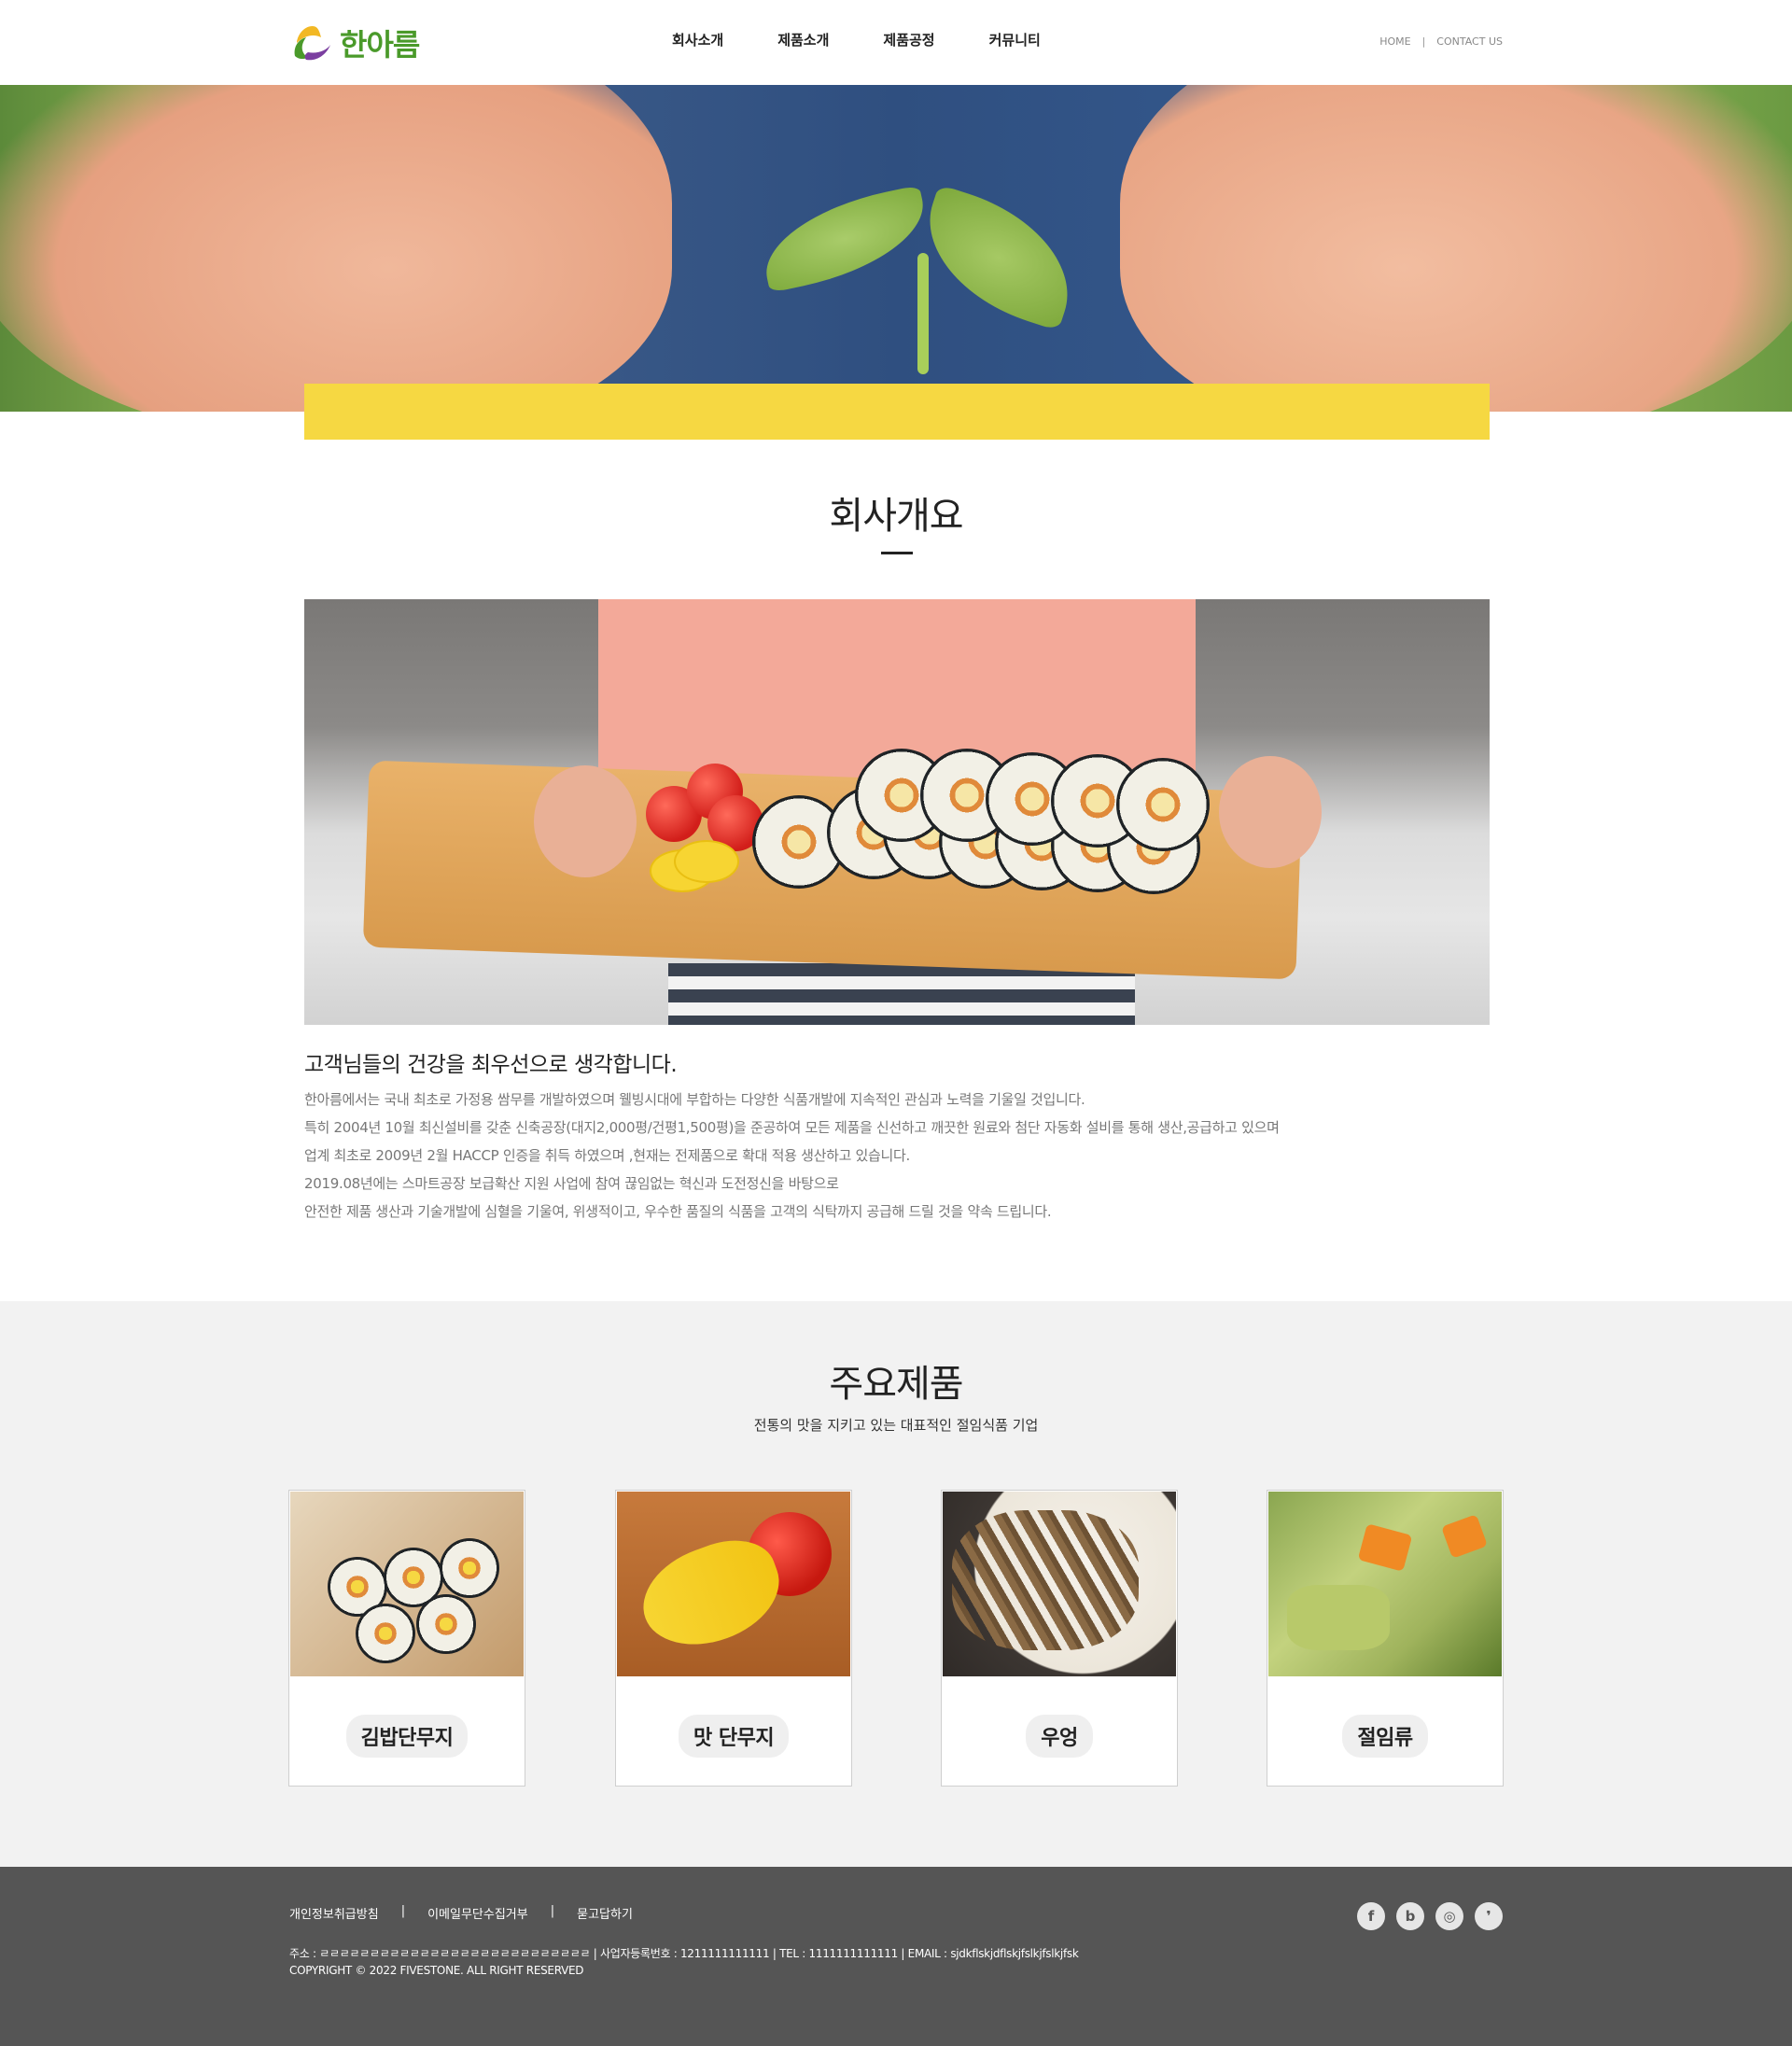 This screenshot has width=1792, height=2046. Describe the element at coordinates (1015, 39) in the screenshot. I see `nav-item-community: 커뮤니티` at that location.